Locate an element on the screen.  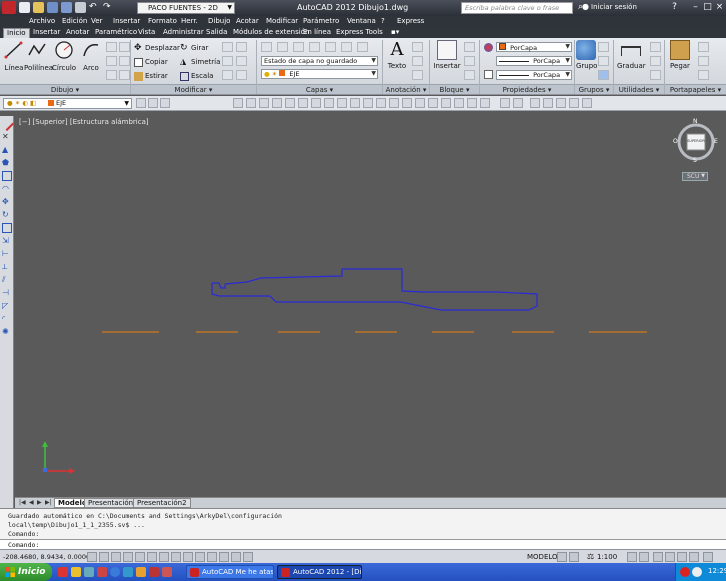
panel-propiedades-label: Propiedades ▾ is located at coordinates (527, 89).